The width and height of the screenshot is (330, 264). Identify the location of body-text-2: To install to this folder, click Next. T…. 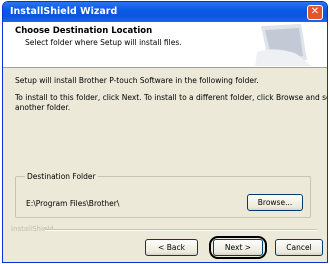
(171, 97).